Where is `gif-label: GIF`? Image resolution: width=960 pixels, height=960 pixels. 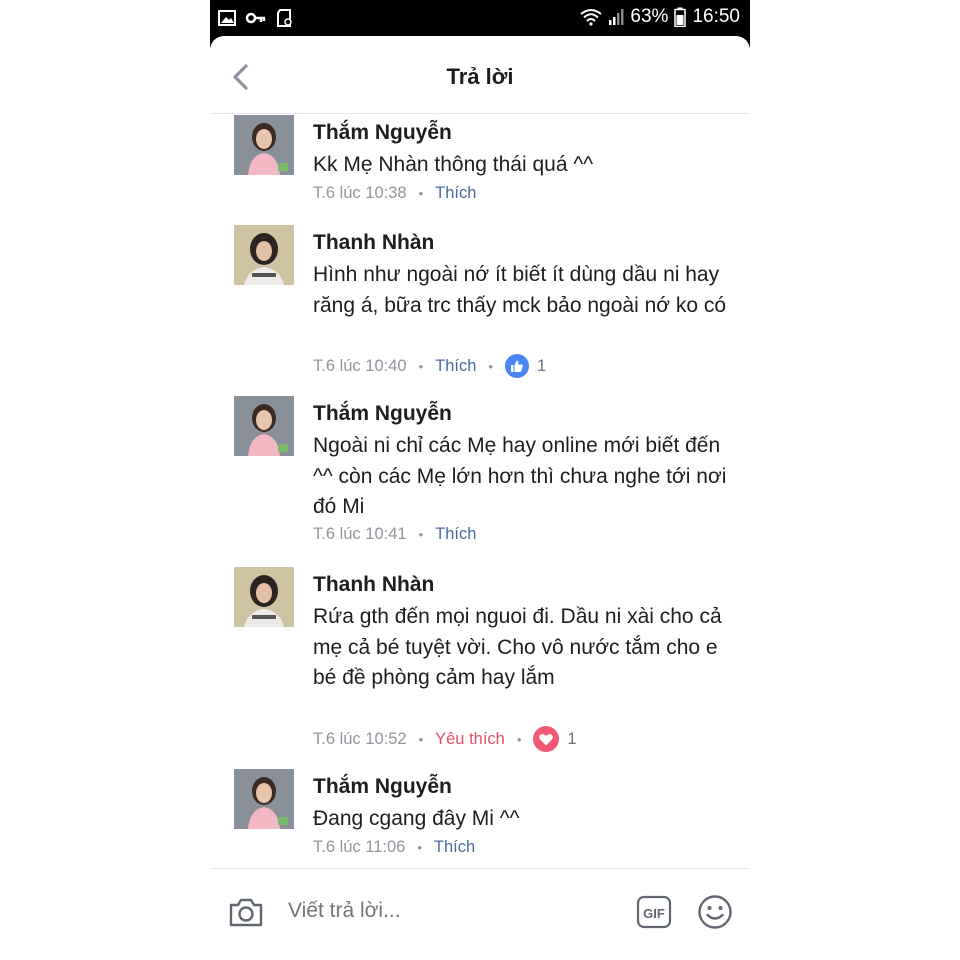 gif-label: GIF is located at coordinates (654, 913).